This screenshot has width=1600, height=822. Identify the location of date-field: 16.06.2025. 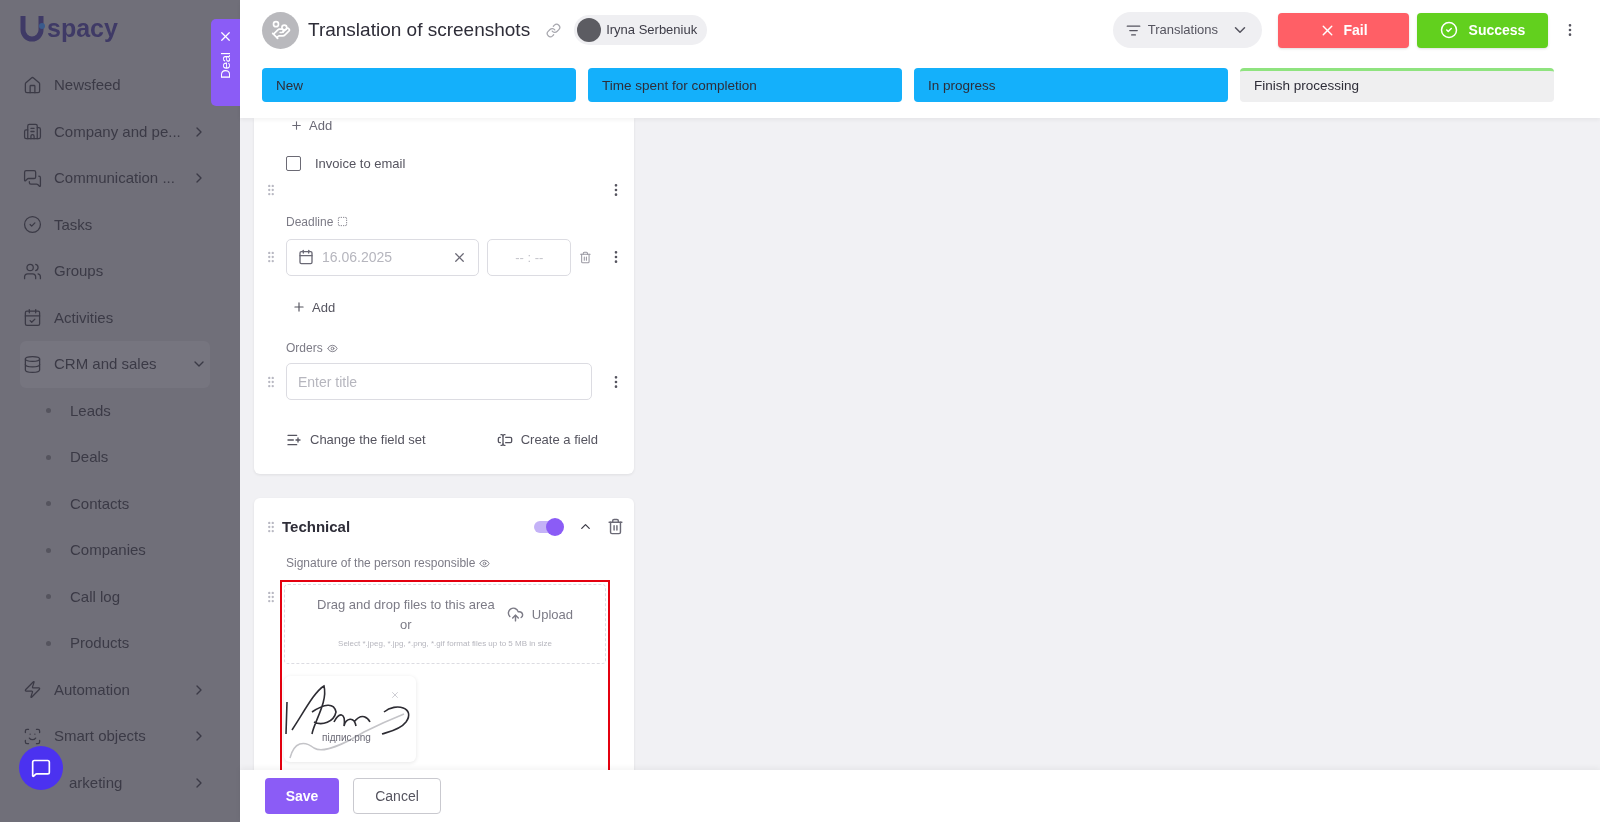
(383, 257).